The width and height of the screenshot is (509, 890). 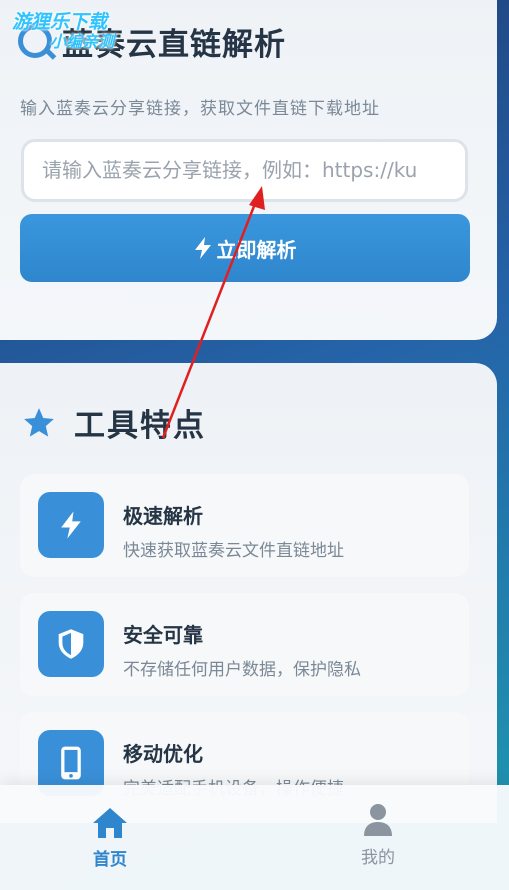 What do you see at coordinates (110, 823) in the screenshot?
I see `home-icon` at bounding box center [110, 823].